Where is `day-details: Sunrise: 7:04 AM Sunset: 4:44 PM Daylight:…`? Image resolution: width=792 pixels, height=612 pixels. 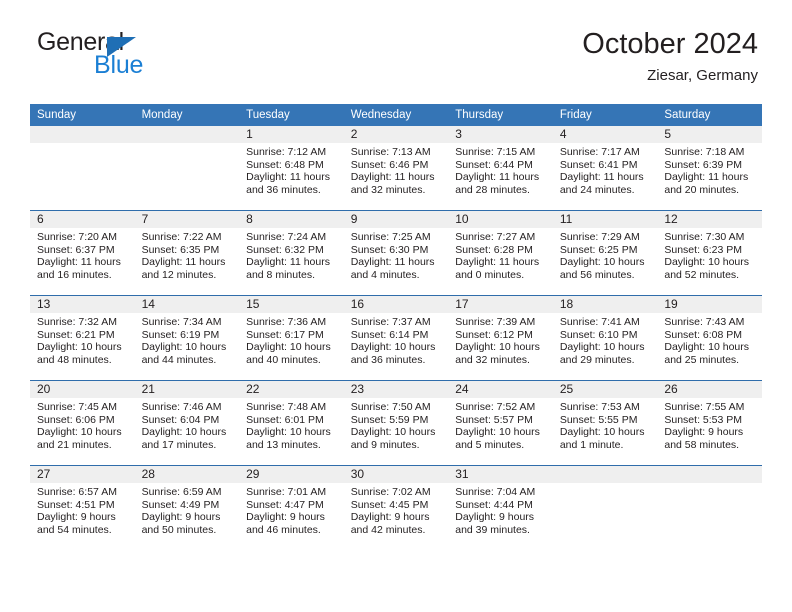 day-details: Sunrise: 7:04 AM Sunset: 4:44 PM Daylight:… is located at coordinates (500, 509).